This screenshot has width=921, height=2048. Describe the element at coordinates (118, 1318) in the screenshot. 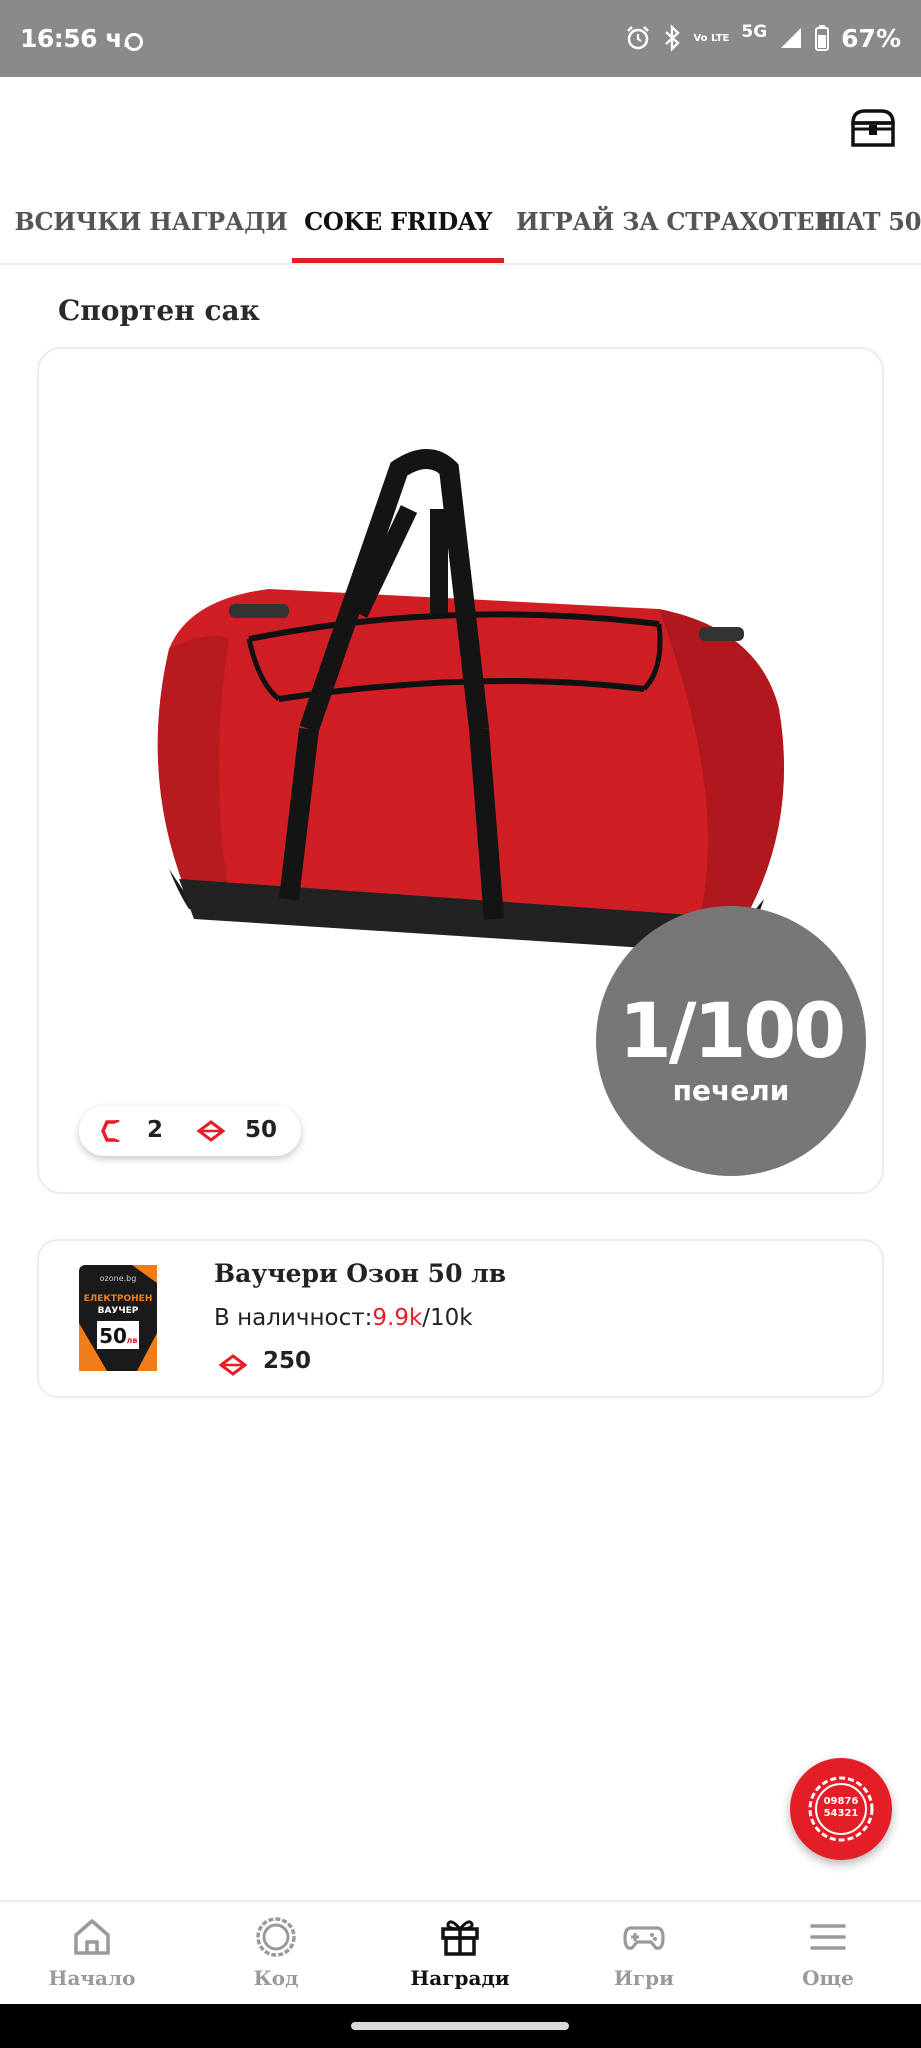

I see `ozone-voucher-image: ozone.bg ЕЛЕКТРОНЕН ВАУЧЕР 50 лв` at that location.